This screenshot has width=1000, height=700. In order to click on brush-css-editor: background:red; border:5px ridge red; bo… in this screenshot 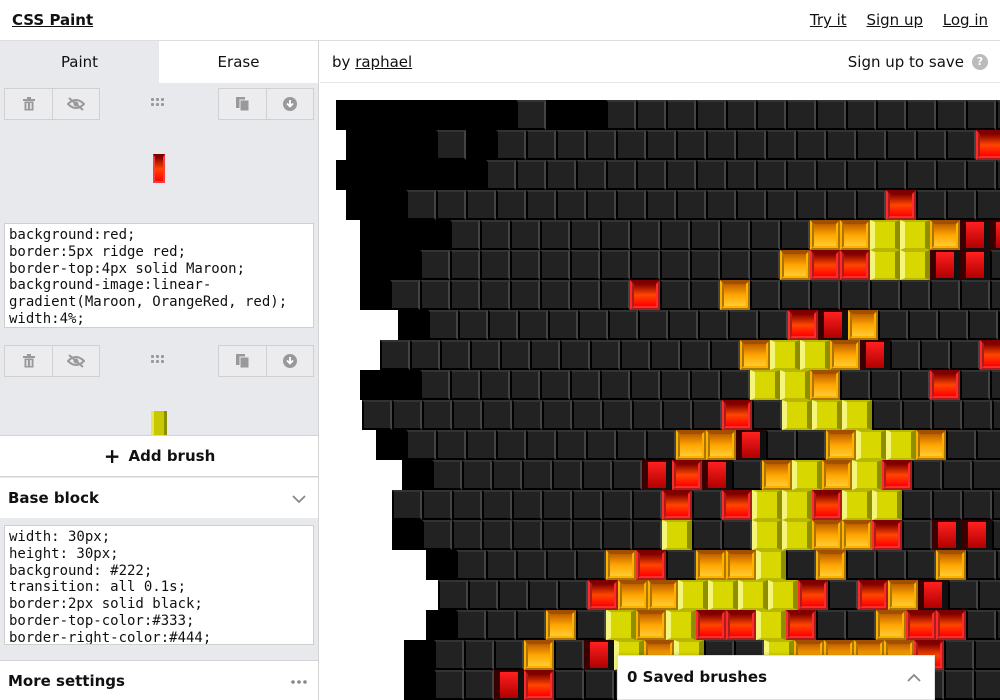, I will do `click(159, 275)`.